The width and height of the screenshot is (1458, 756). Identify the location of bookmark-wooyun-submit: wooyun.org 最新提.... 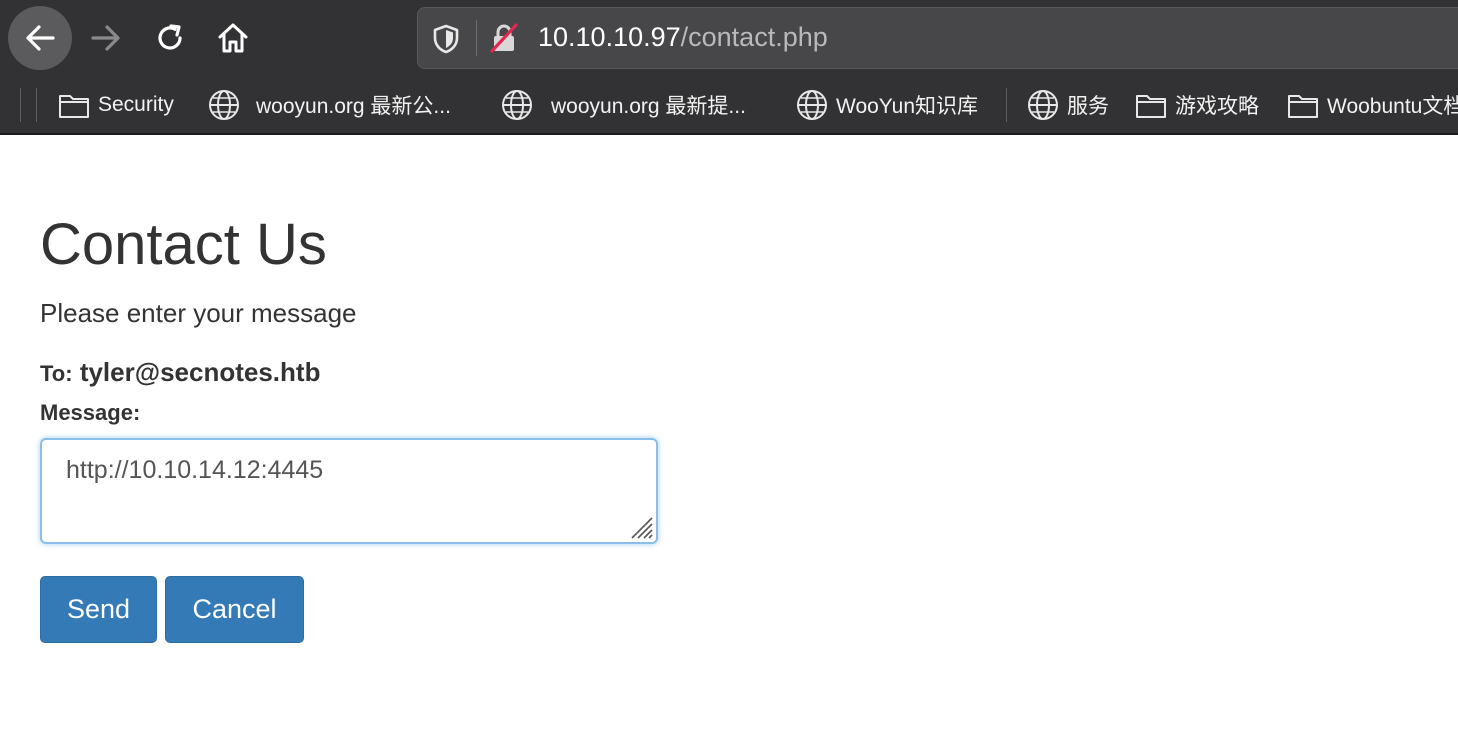
(623, 105).